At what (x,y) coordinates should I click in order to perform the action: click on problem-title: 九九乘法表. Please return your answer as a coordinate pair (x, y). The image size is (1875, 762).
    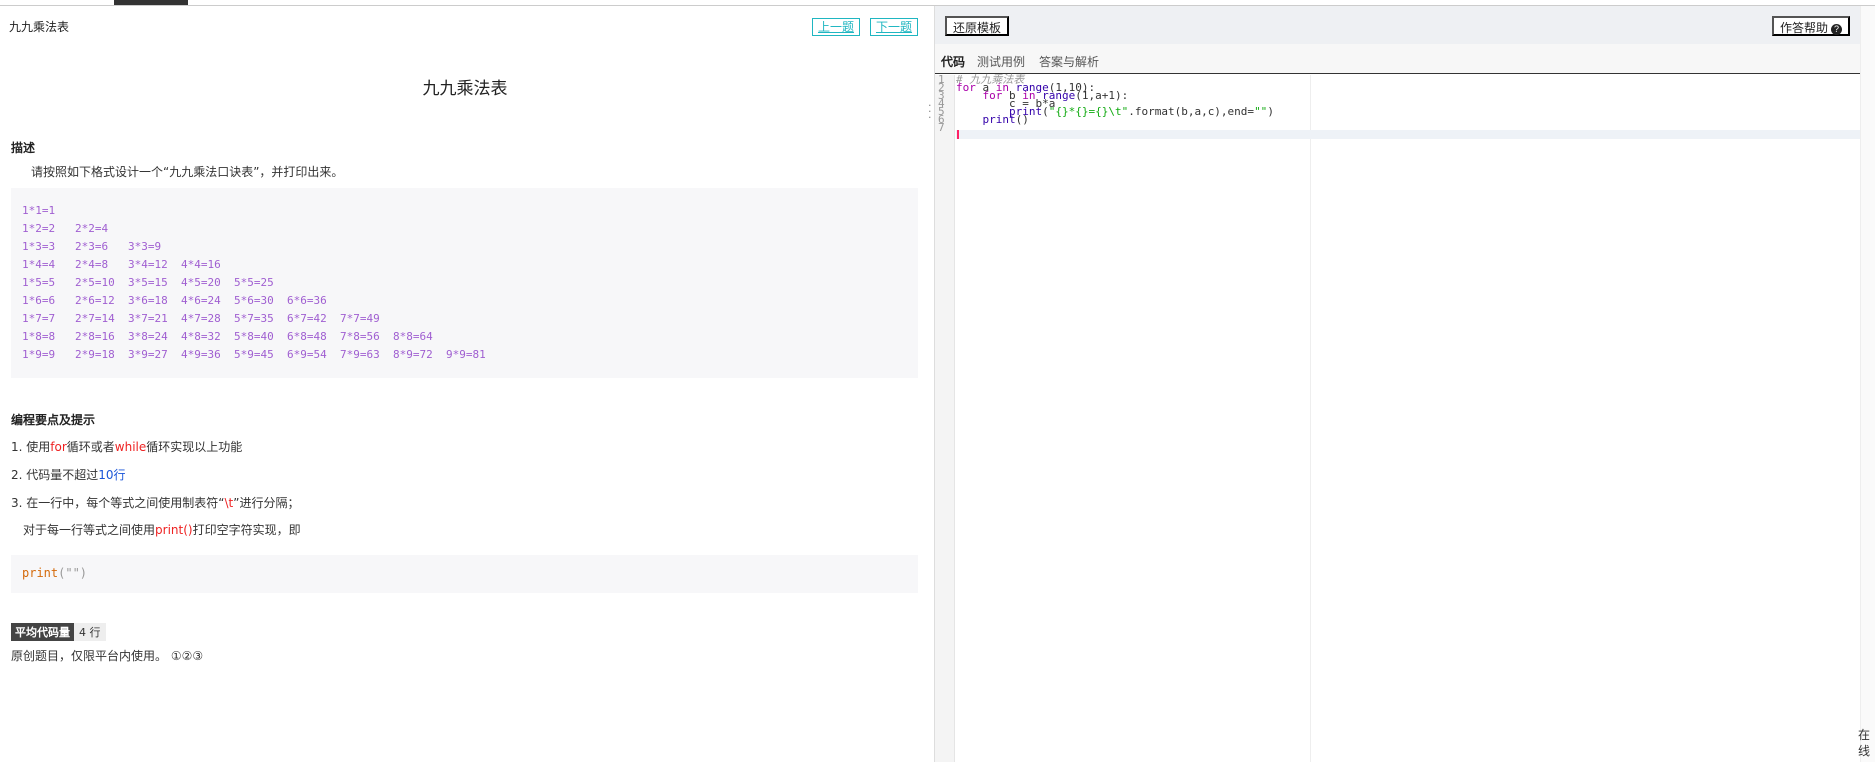
    Looking at the image, I should click on (465, 89).